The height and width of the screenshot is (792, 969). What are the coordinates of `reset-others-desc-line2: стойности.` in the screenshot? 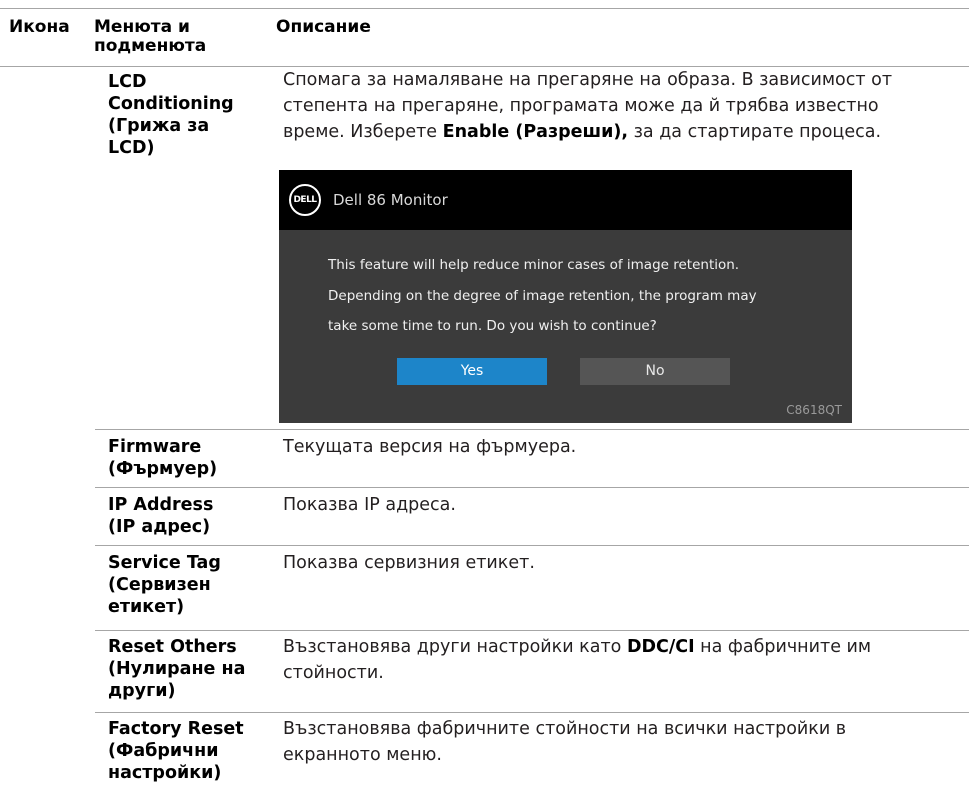 It's located at (333, 673).